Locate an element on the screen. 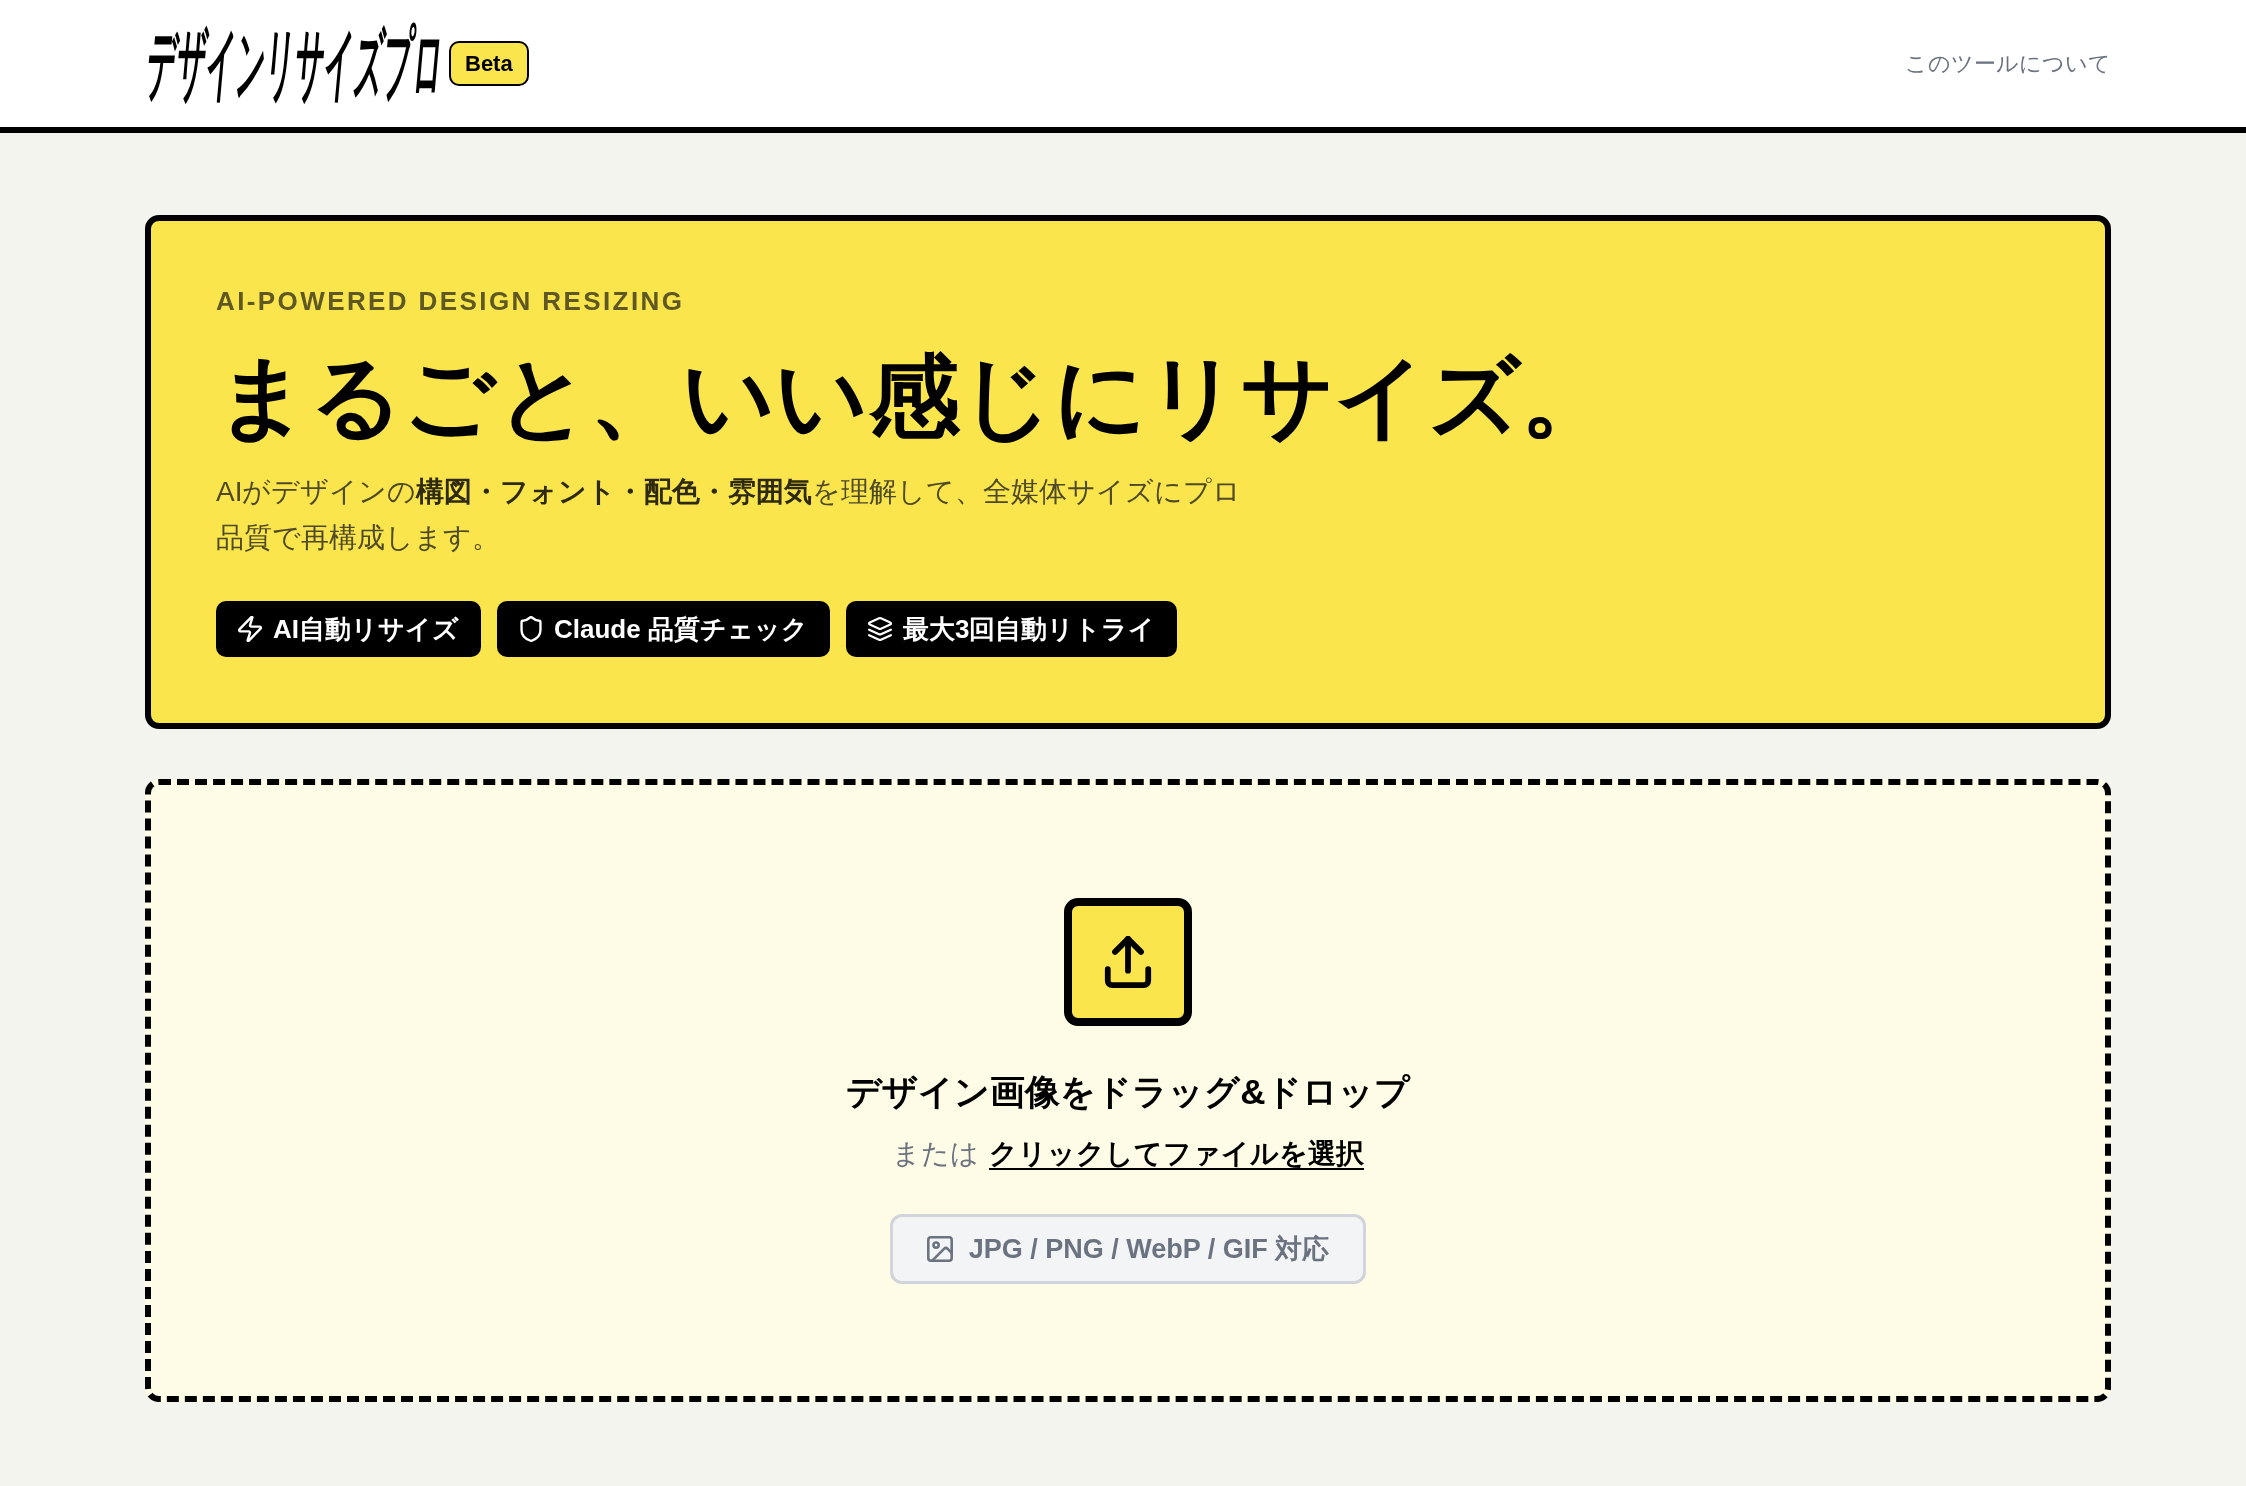 The image size is (2246, 1486). select-file-link: クリックしてファイルを選択 is located at coordinates (1176, 1153).